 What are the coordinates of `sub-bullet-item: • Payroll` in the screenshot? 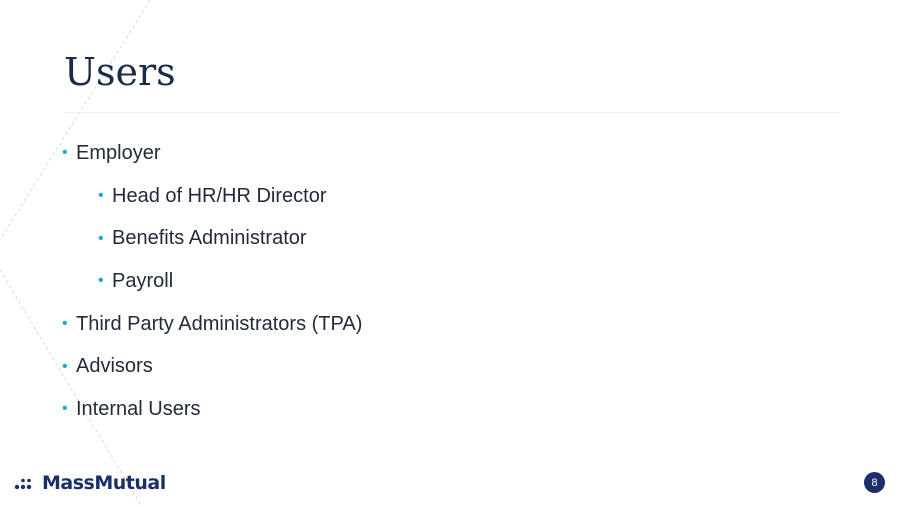 It's located at (212, 281).